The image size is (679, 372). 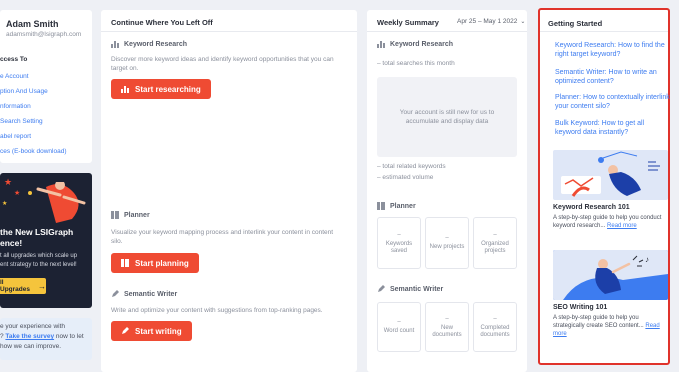 I want to click on weekly-planner-heading: Planner, so click(x=396, y=206).